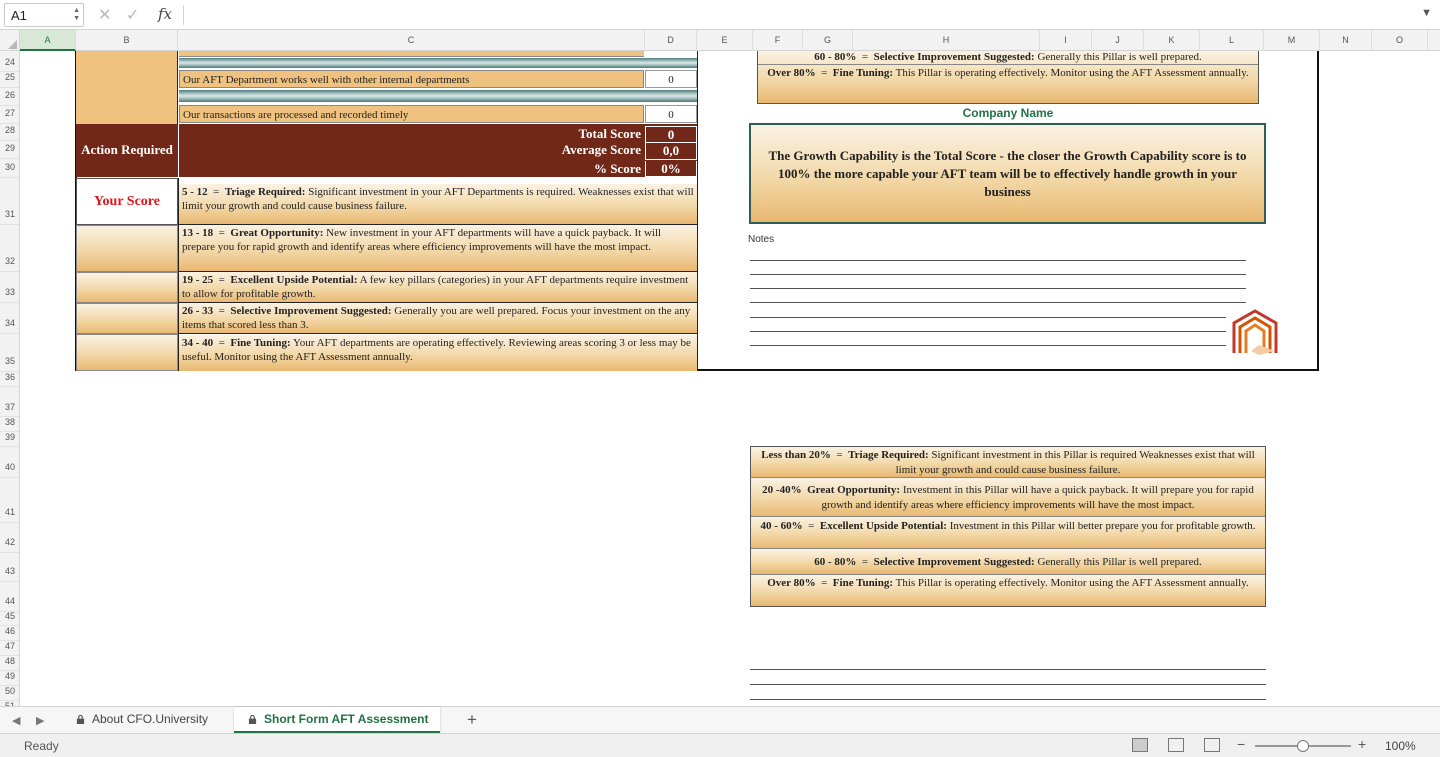 Image resolution: width=1440 pixels, height=757 pixels. What do you see at coordinates (671, 40) in the screenshot?
I see `column-header-d: D` at bounding box center [671, 40].